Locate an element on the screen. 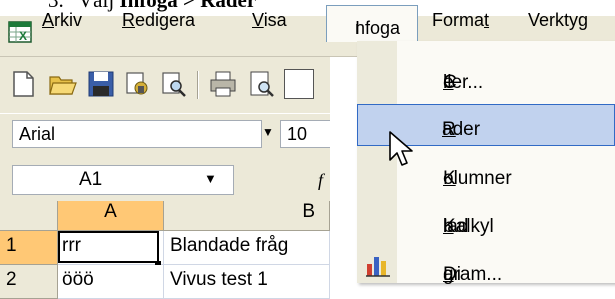 The height and width of the screenshot is (299, 615). font-name-select: Arial is located at coordinates (137, 134).